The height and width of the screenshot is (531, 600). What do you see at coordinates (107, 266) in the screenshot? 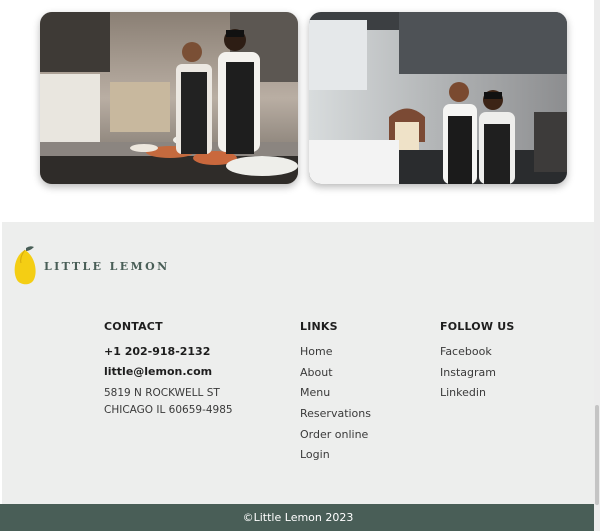
I see `brand-name: LITTLE LEMON` at bounding box center [107, 266].